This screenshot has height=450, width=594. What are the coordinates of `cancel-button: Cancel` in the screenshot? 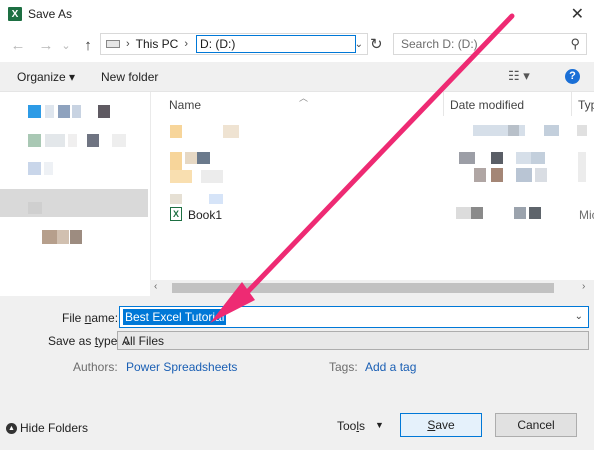 It's located at (536, 425).